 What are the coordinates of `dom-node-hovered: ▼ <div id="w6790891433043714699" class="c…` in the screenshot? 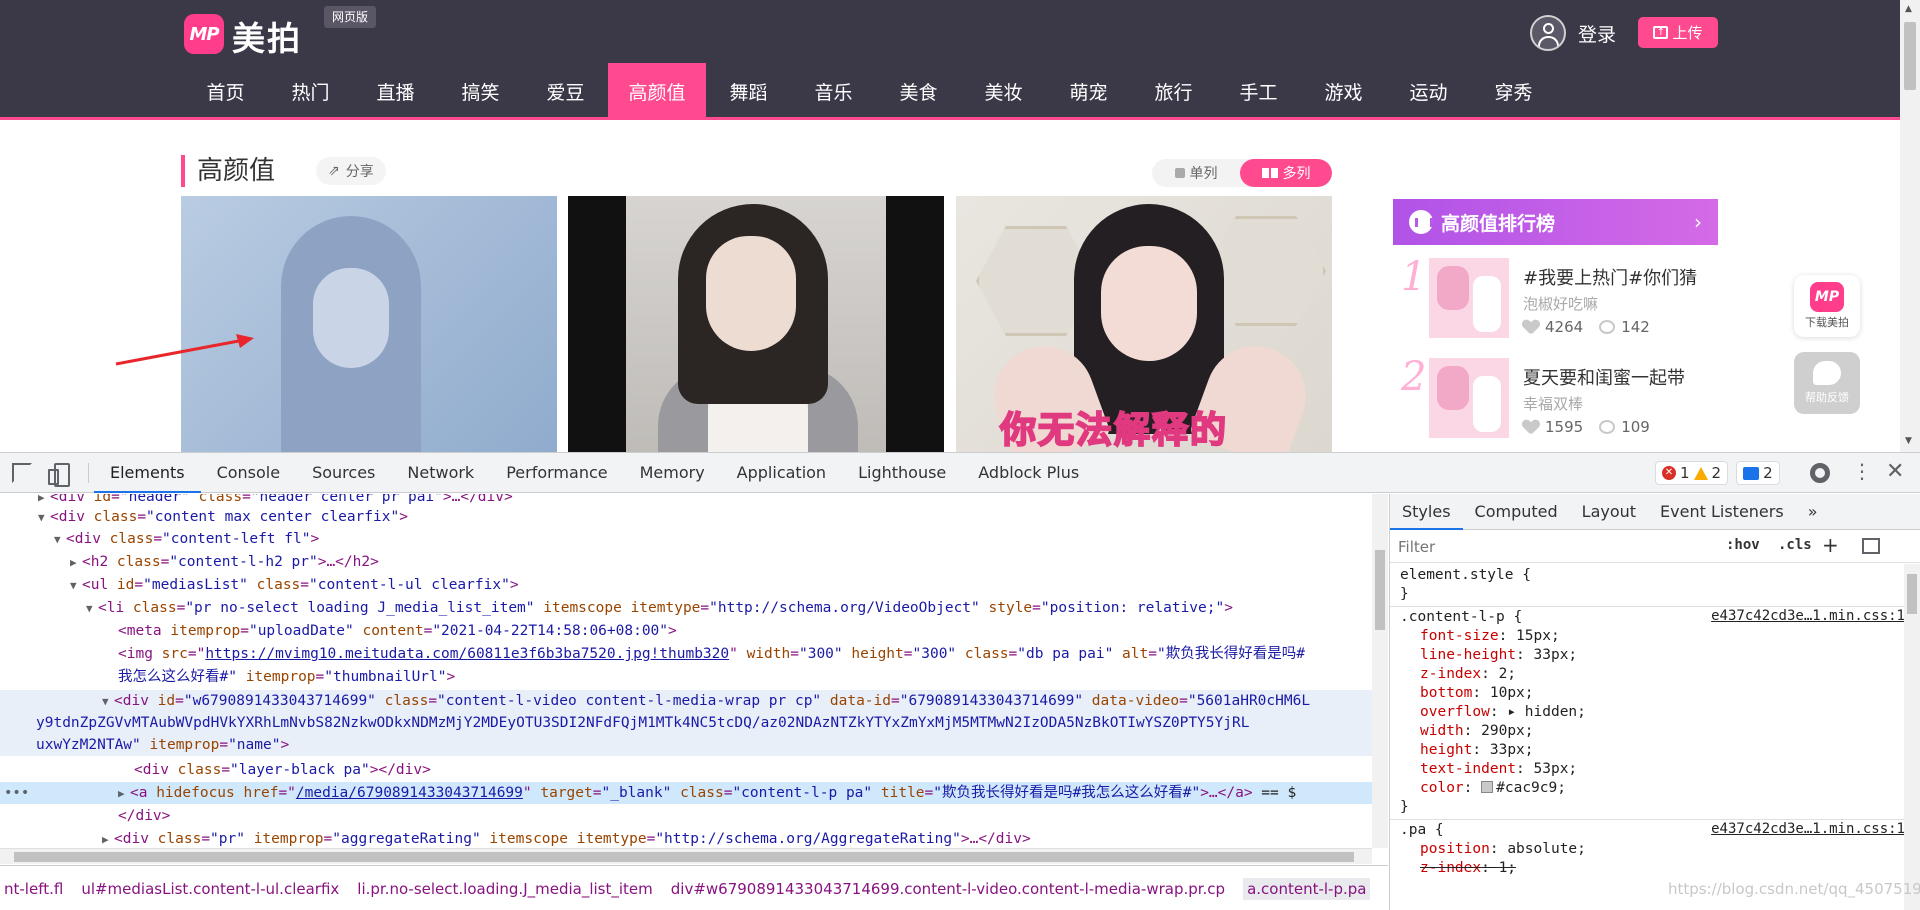 It's located at (686, 723).